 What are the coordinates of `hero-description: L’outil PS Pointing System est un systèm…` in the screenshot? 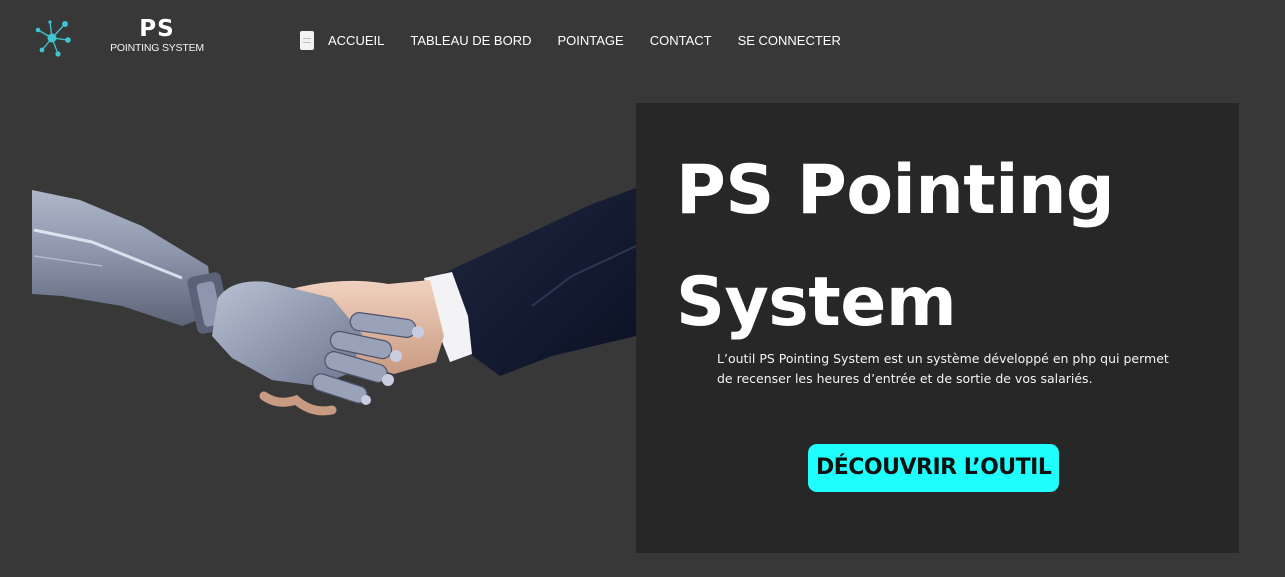 It's located at (943, 368).